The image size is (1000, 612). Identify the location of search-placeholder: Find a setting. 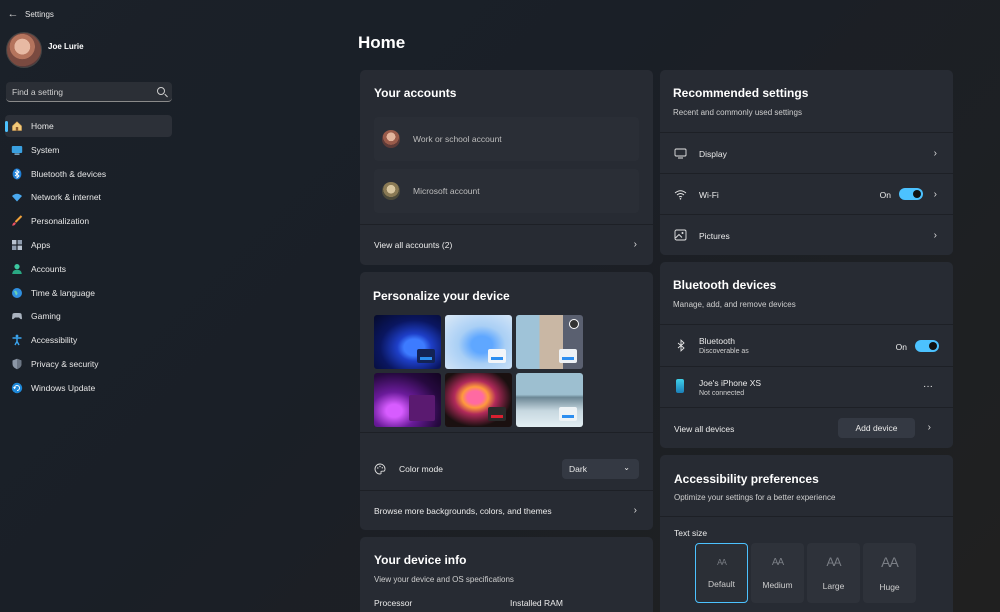
(38, 91).